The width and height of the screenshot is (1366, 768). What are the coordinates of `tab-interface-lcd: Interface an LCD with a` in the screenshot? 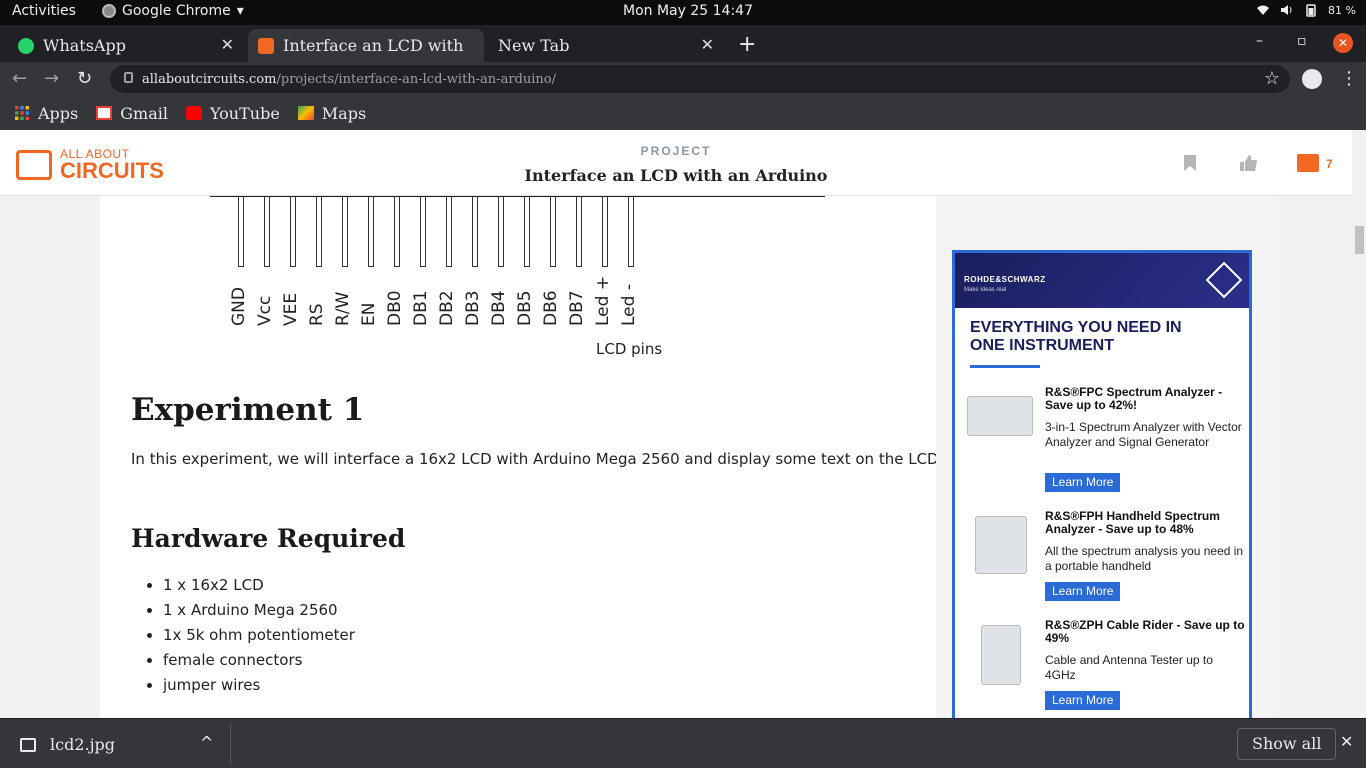 It's located at (366, 45).